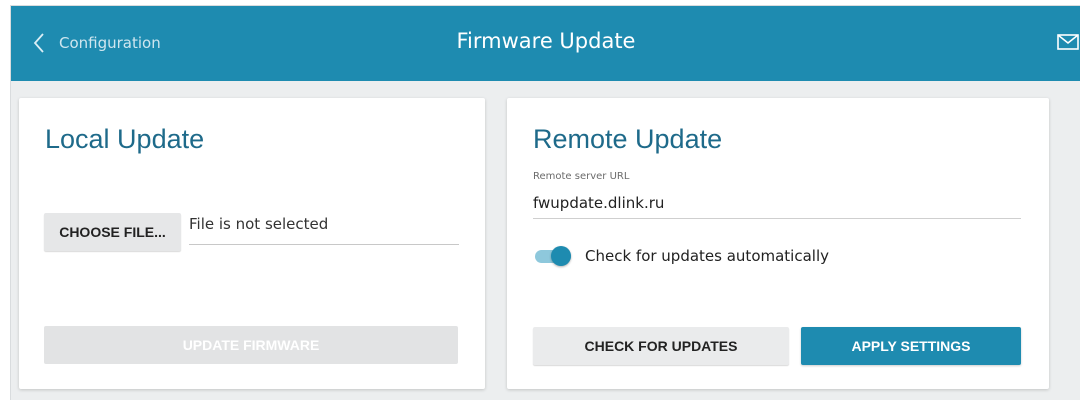  I want to click on mail-button, so click(1068, 44).